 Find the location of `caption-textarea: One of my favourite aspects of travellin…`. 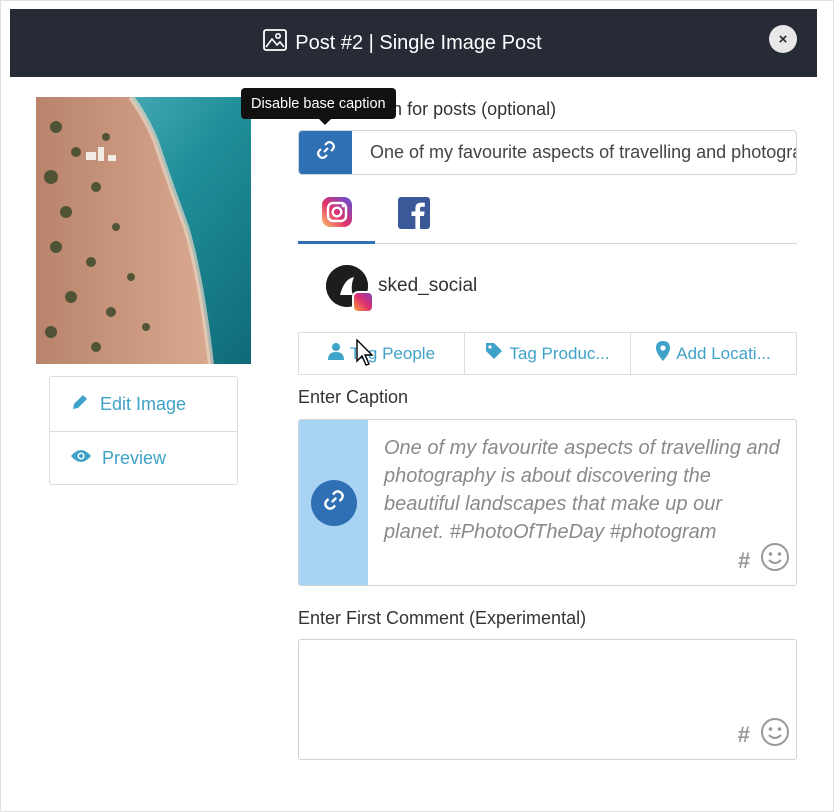

caption-textarea: One of my favourite aspects of travellin… is located at coordinates (582, 502).